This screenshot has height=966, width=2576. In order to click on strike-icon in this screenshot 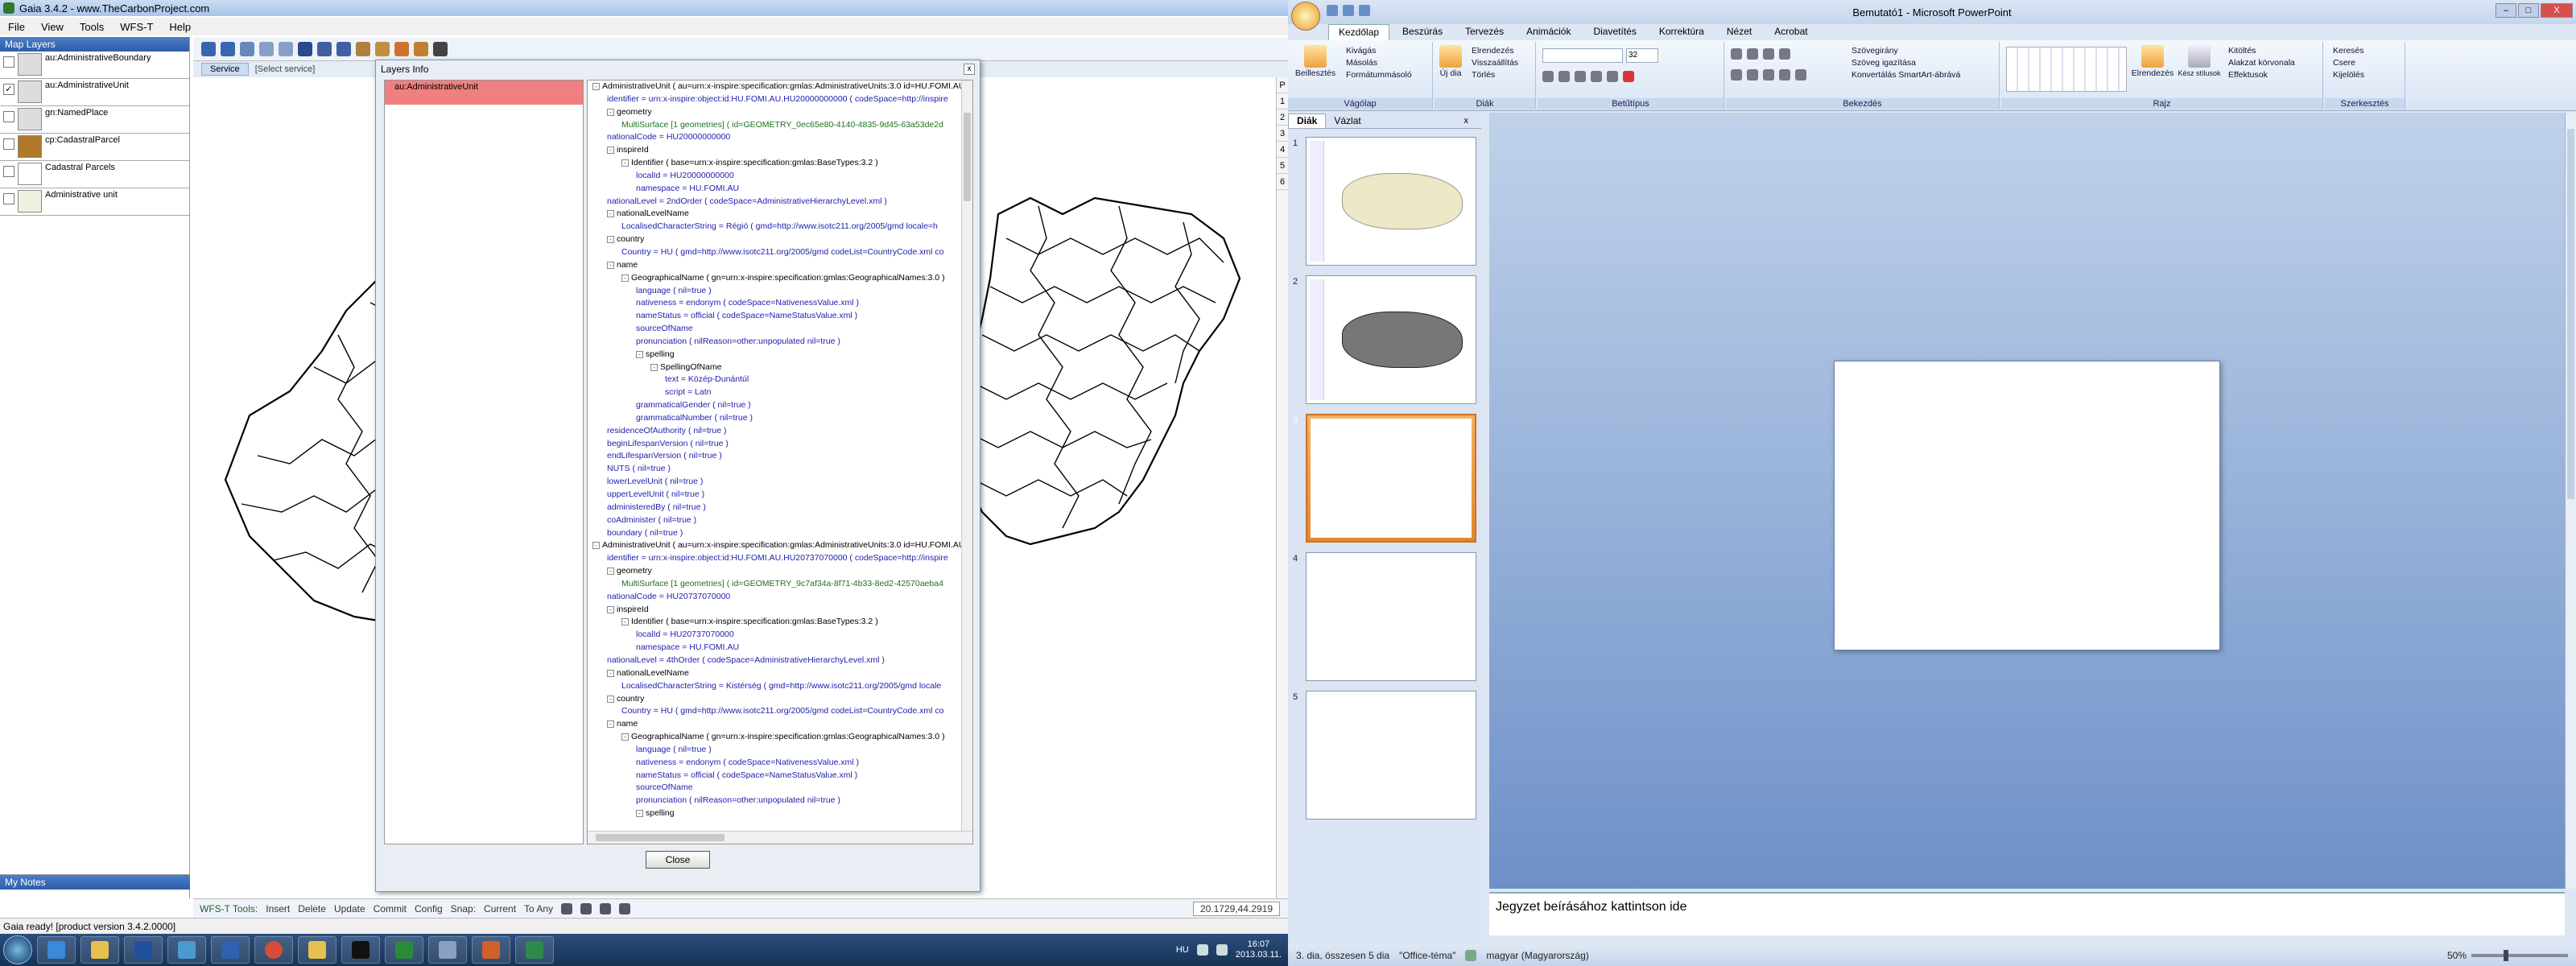, I will do `click(1596, 76)`.